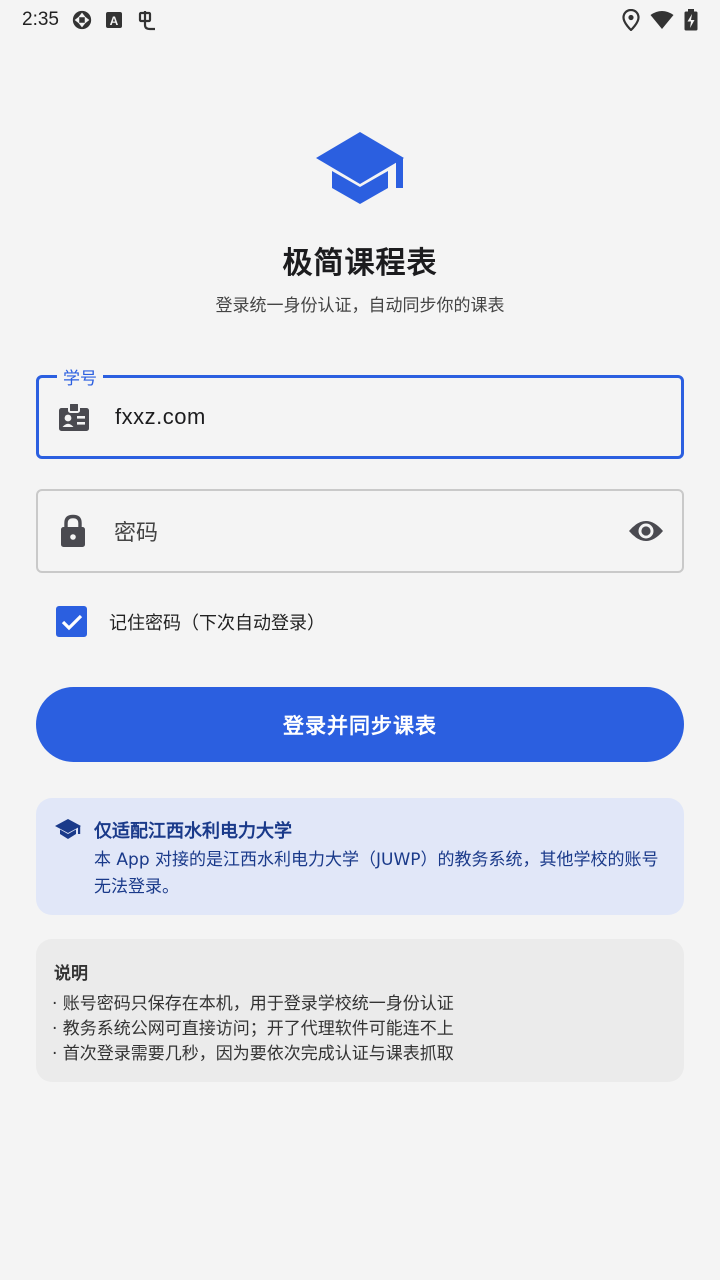 This screenshot has width=720, height=1280. I want to click on password-field: 密码, so click(360, 531).